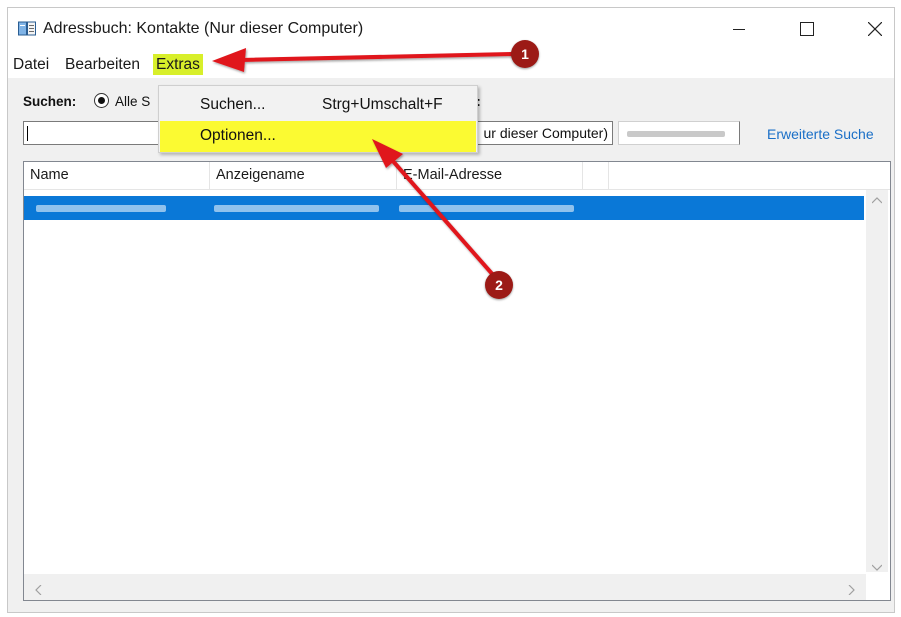 This screenshot has height=617, width=901. Describe the element at coordinates (525, 54) in the screenshot. I see `annotation-badge-1: 1` at that location.